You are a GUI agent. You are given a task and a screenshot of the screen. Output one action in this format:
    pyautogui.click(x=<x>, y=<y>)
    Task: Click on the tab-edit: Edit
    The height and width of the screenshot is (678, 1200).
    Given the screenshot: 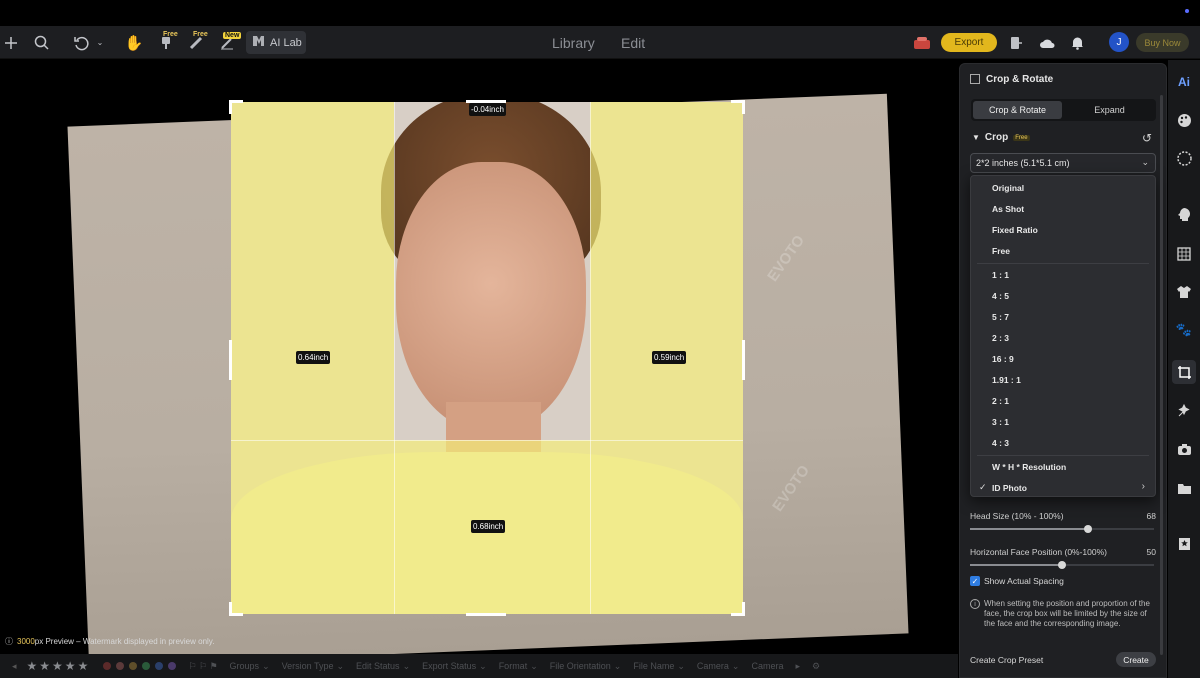 What is the action you would take?
    pyautogui.click(x=633, y=43)
    